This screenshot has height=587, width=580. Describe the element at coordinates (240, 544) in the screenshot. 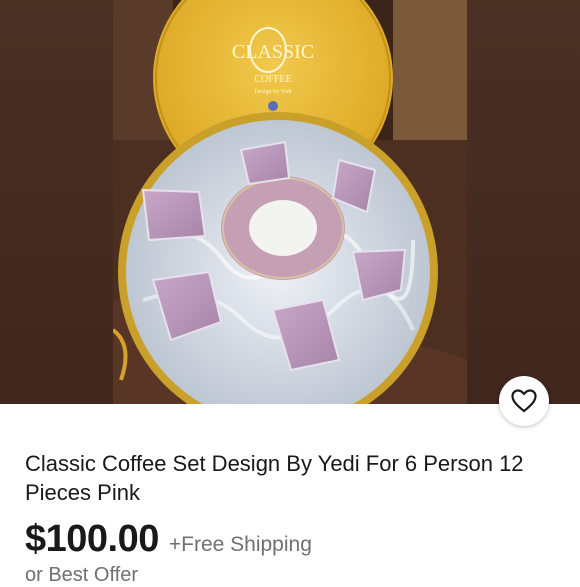

I see `shipping-info: +Free Shipping` at that location.